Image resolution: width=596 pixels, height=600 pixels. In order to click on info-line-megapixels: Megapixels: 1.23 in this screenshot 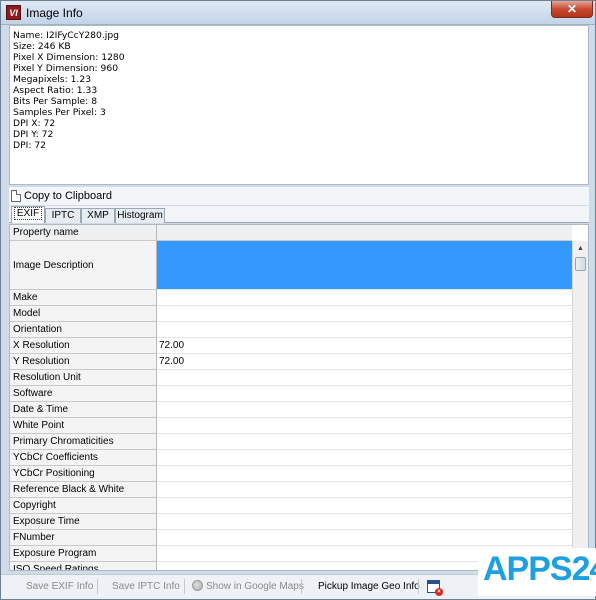, I will do `click(52, 79)`.